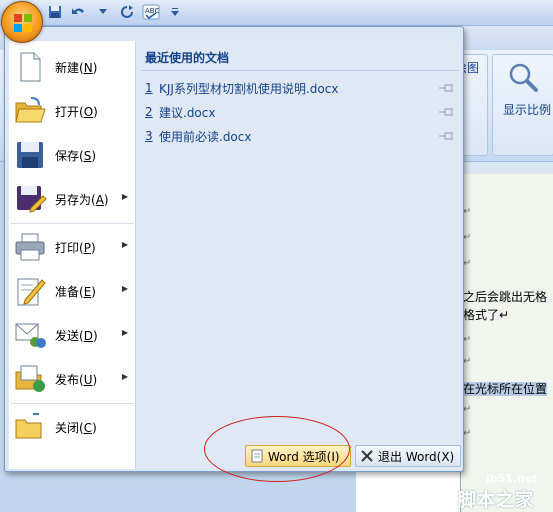  What do you see at coordinates (76, 379) in the screenshot?
I see `menu-item-label: 发布(U)` at bounding box center [76, 379].